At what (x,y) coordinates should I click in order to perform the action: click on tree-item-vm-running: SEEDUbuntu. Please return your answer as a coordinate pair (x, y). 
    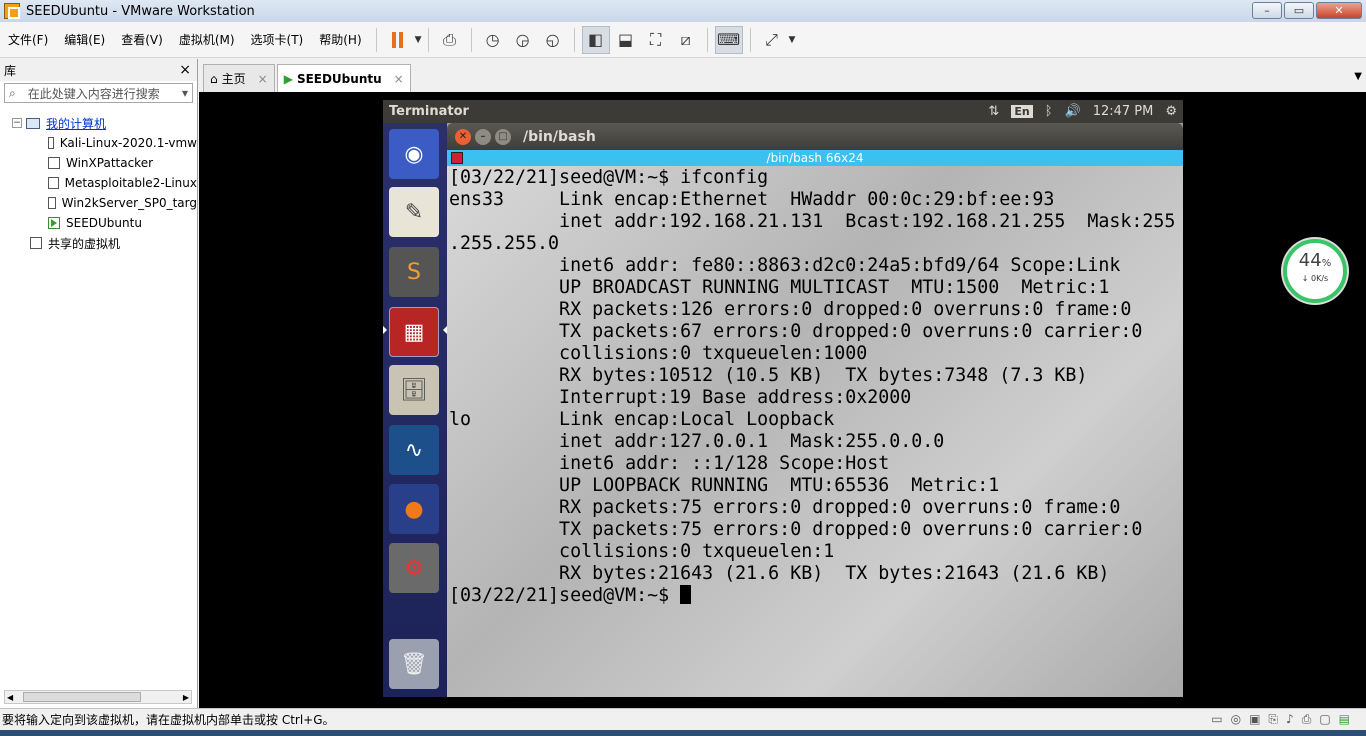
    Looking at the image, I should click on (98, 223).